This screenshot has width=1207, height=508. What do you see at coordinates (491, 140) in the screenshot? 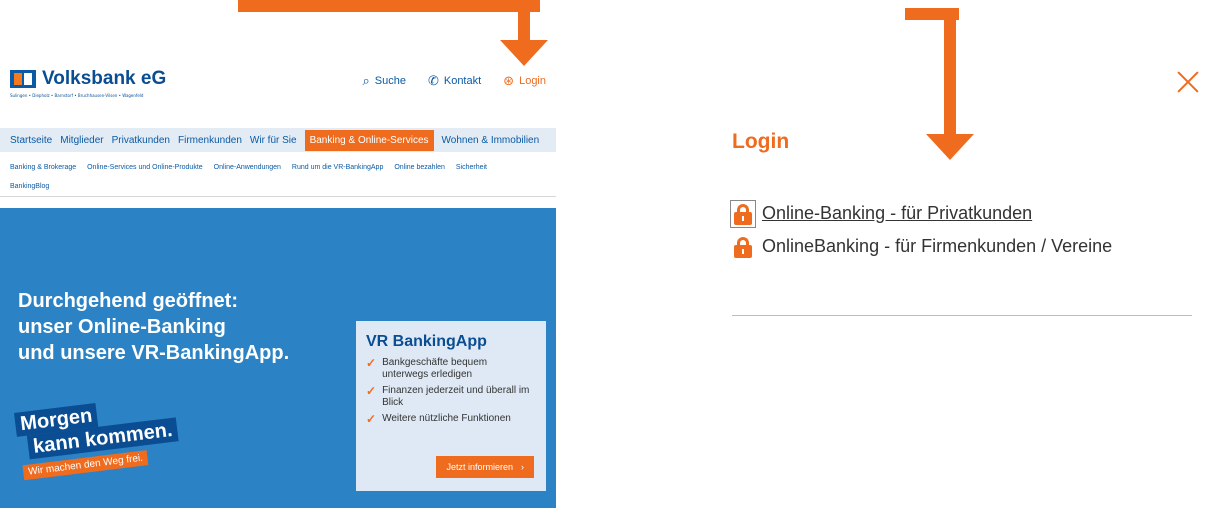
I see `nav-item-wohnen-immobilien: Wohnen & Immobilien` at bounding box center [491, 140].